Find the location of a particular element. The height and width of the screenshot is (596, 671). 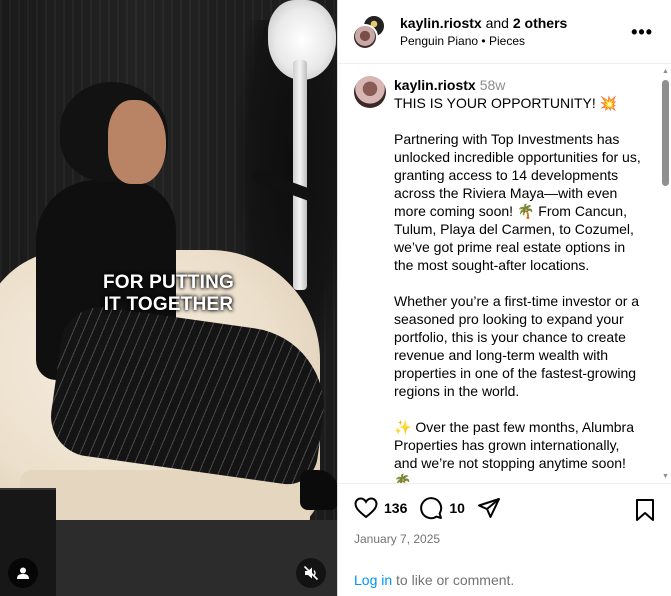

like-count: 136 is located at coordinates (395, 508).